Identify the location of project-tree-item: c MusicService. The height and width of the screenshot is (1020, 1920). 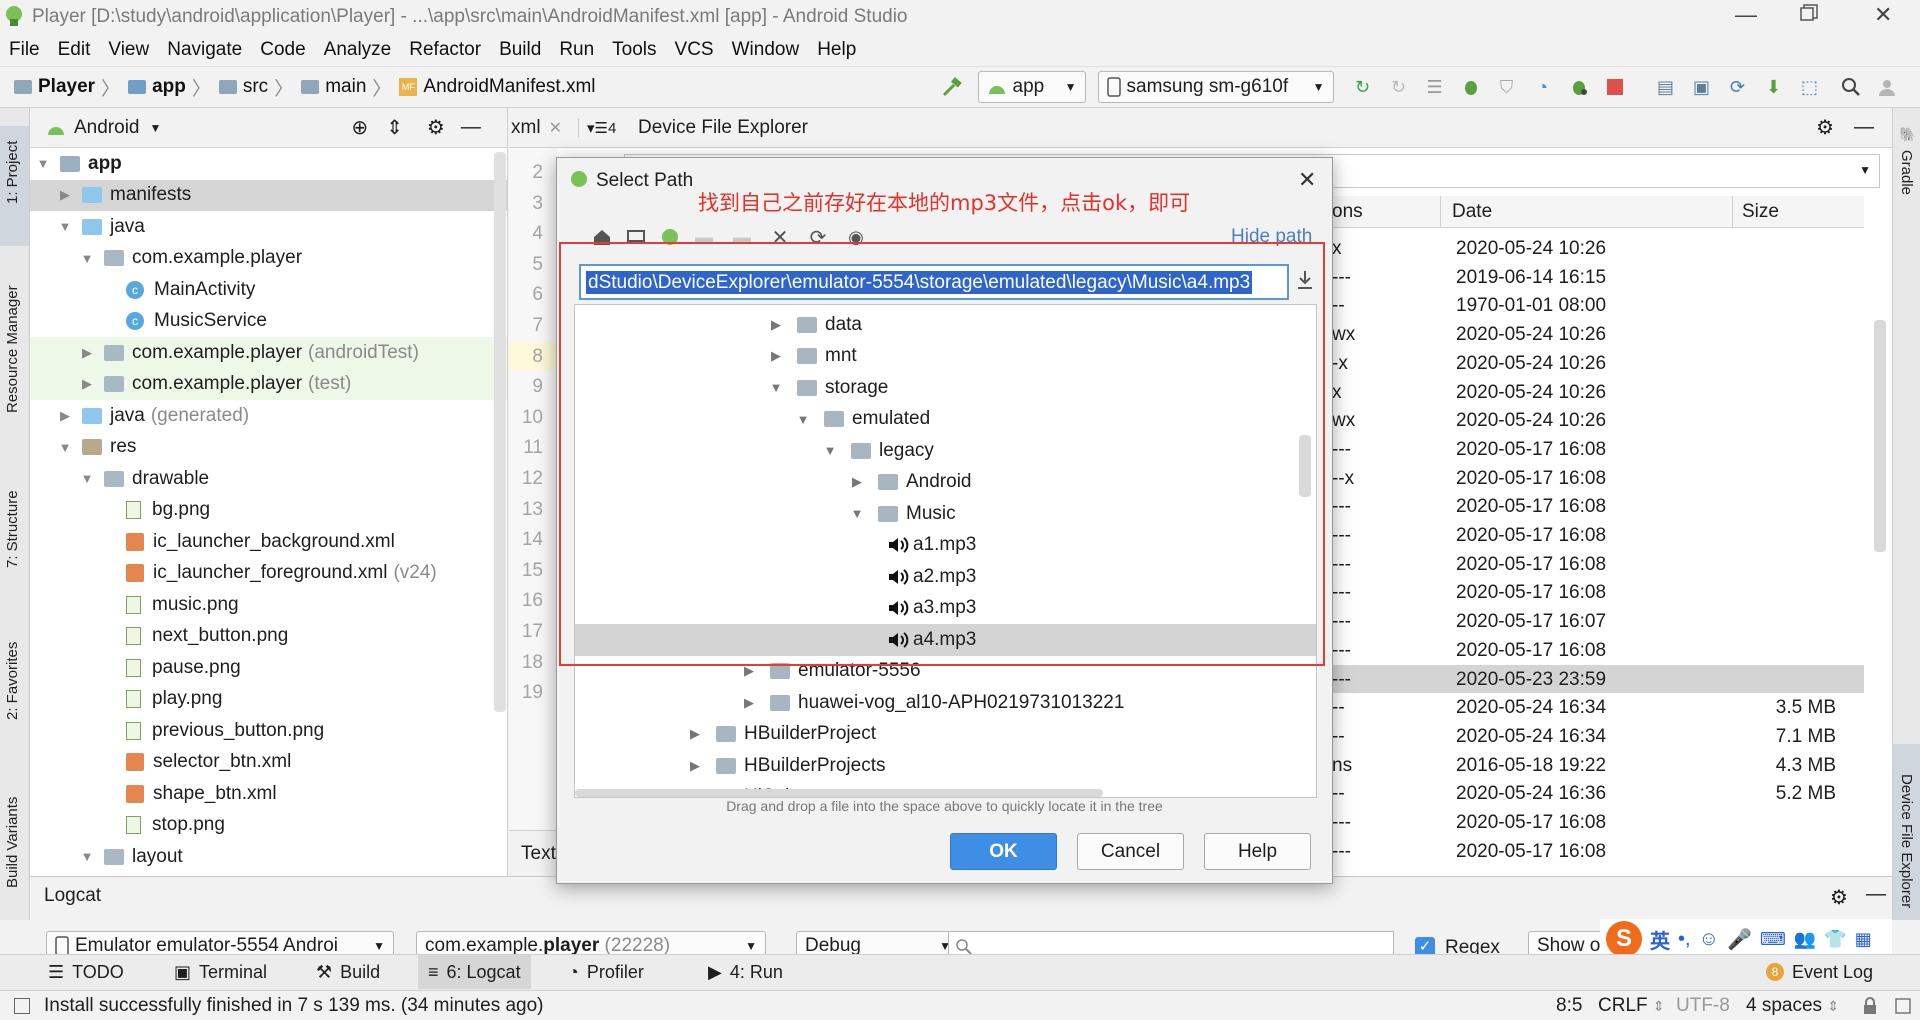
(268, 322).